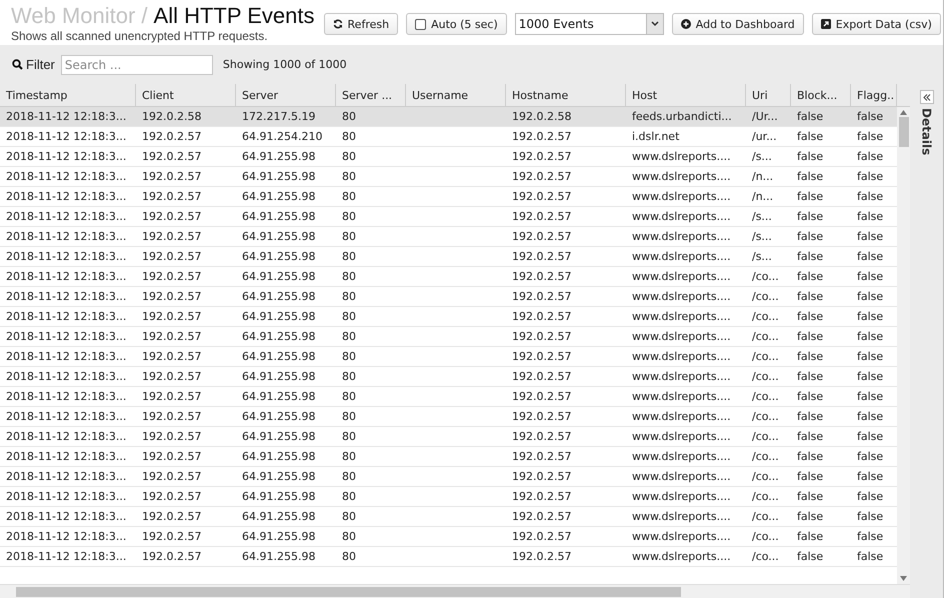 This screenshot has width=944, height=598. I want to click on column-header: Uri, so click(768, 95).